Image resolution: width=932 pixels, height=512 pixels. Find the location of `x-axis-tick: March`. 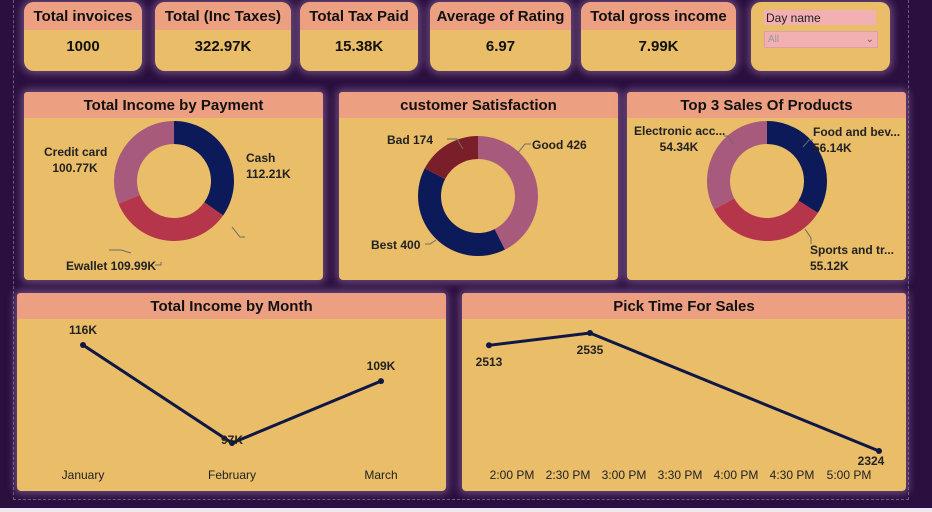

x-axis-tick: March is located at coordinates (381, 475).